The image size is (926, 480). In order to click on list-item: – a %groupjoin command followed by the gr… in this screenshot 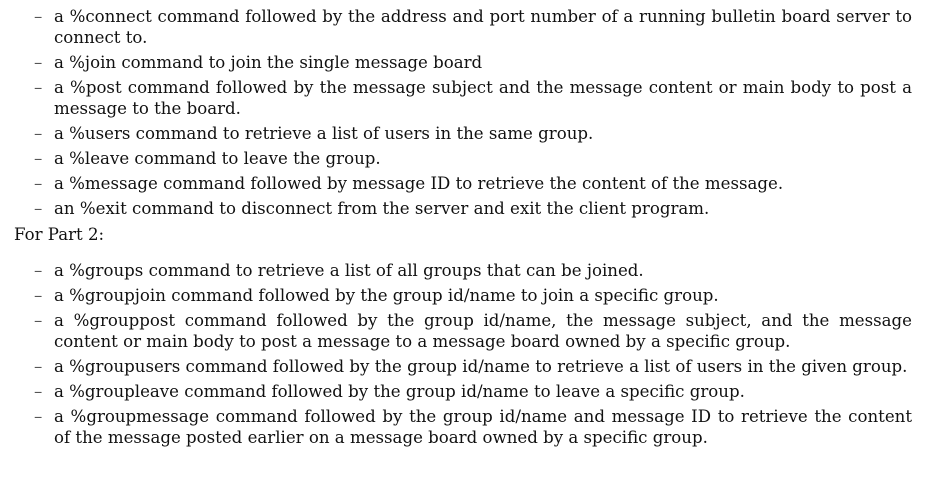, I will do `click(463, 295)`.